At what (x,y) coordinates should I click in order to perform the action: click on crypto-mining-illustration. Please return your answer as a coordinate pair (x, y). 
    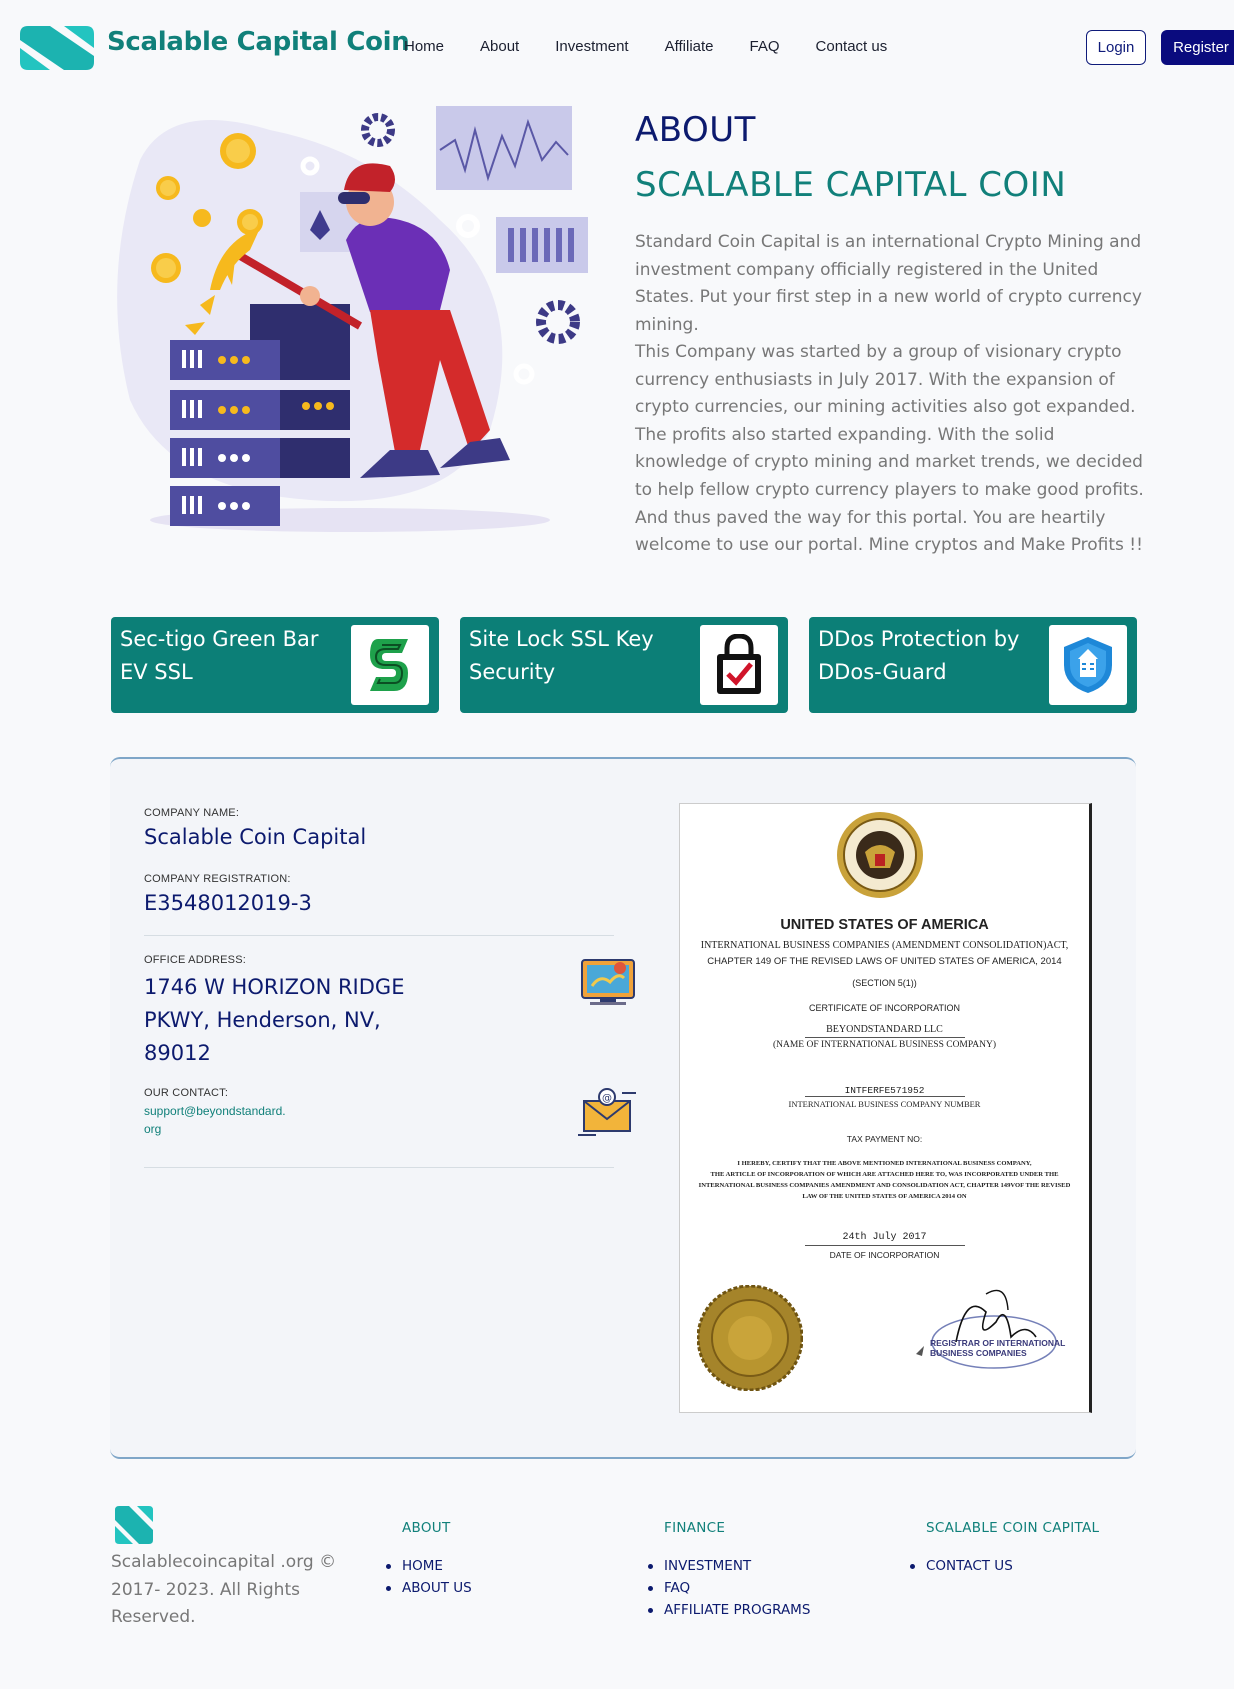
    Looking at the image, I should click on (352, 319).